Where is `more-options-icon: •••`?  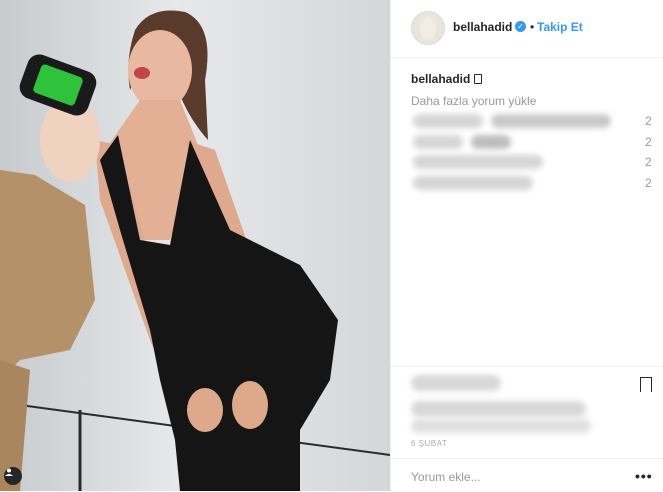
more-options-icon: ••• is located at coordinates (644, 476).